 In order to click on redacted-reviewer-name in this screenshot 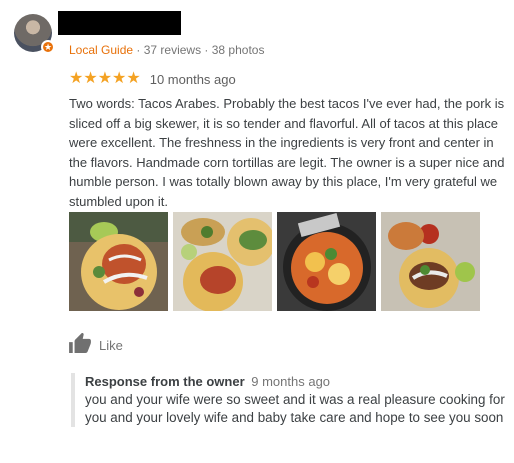, I will do `click(119, 23)`.